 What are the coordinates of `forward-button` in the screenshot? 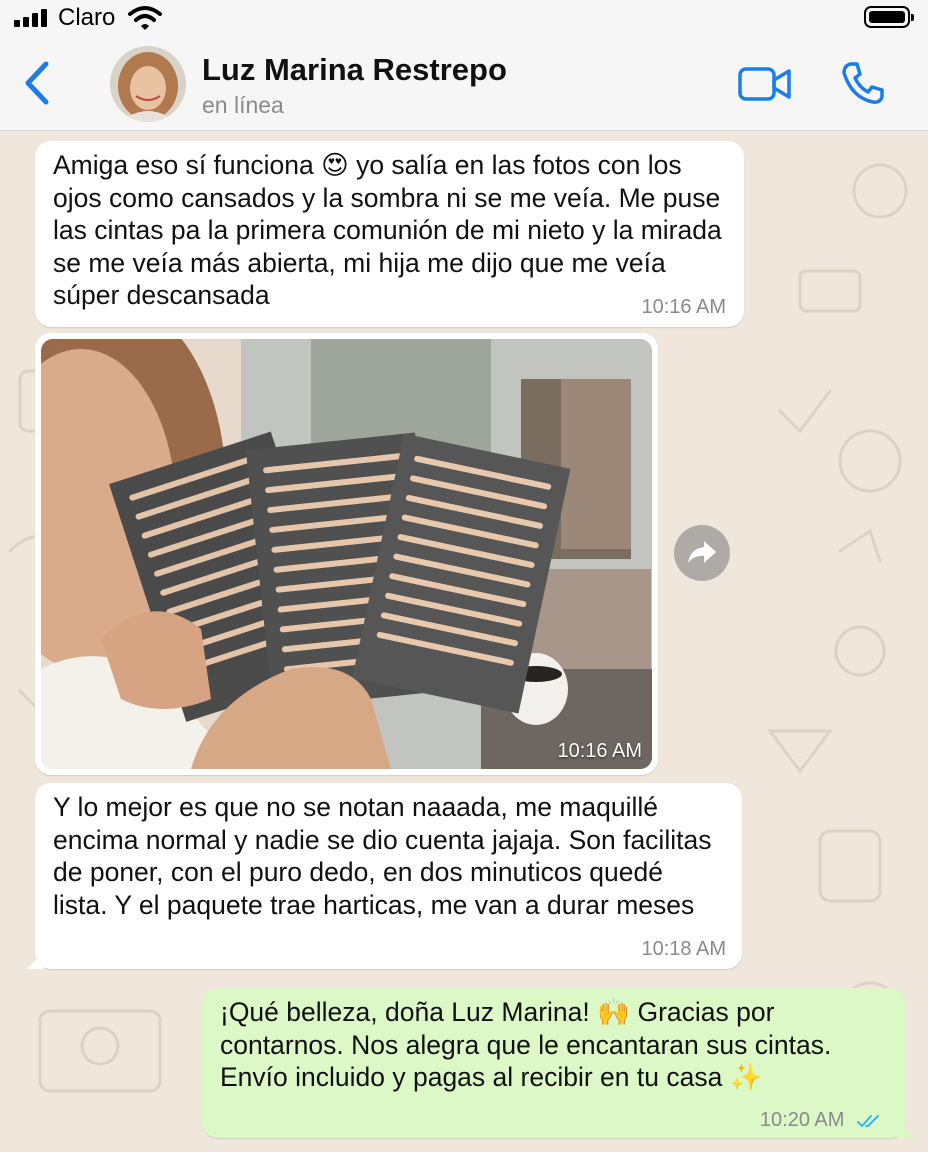 It's located at (702, 553).